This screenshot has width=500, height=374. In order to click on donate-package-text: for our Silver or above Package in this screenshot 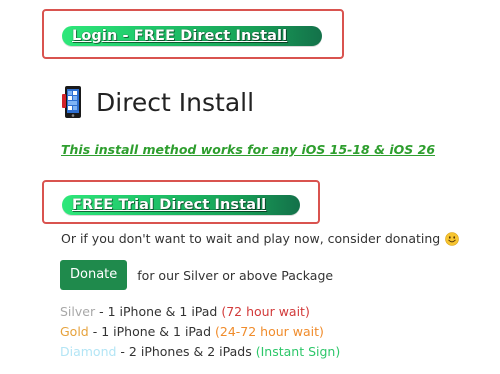, I will do `click(235, 275)`.